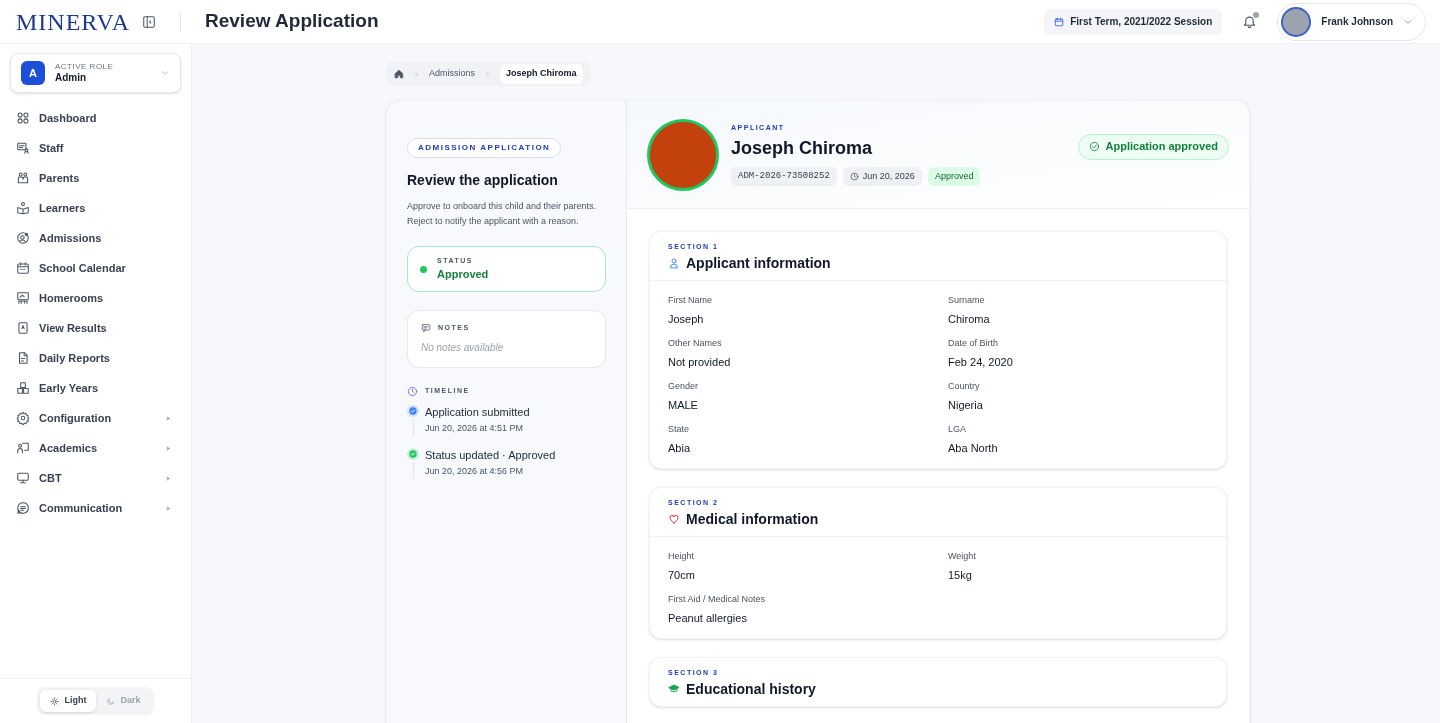 The width and height of the screenshot is (1440, 723). What do you see at coordinates (882, 176) in the screenshot?
I see `application-date: Jun 20, 2026` at bounding box center [882, 176].